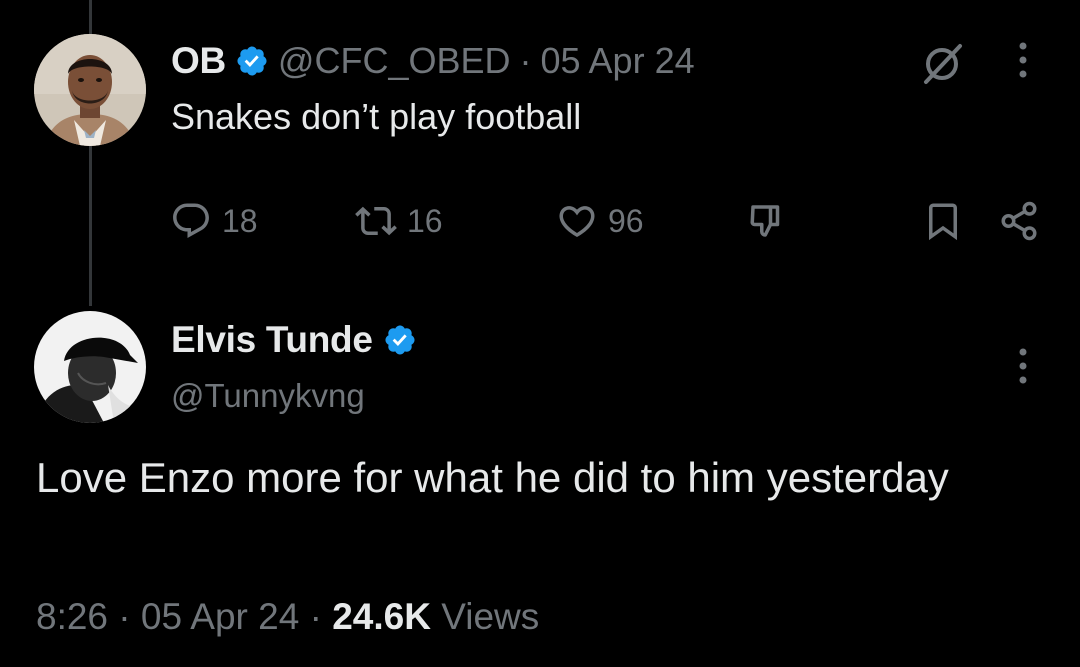  What do you see at coordinates (376, 116) in the screenshot?
I see `tweet-text: Snakes don’t play football` at bounding box center [376, 116].